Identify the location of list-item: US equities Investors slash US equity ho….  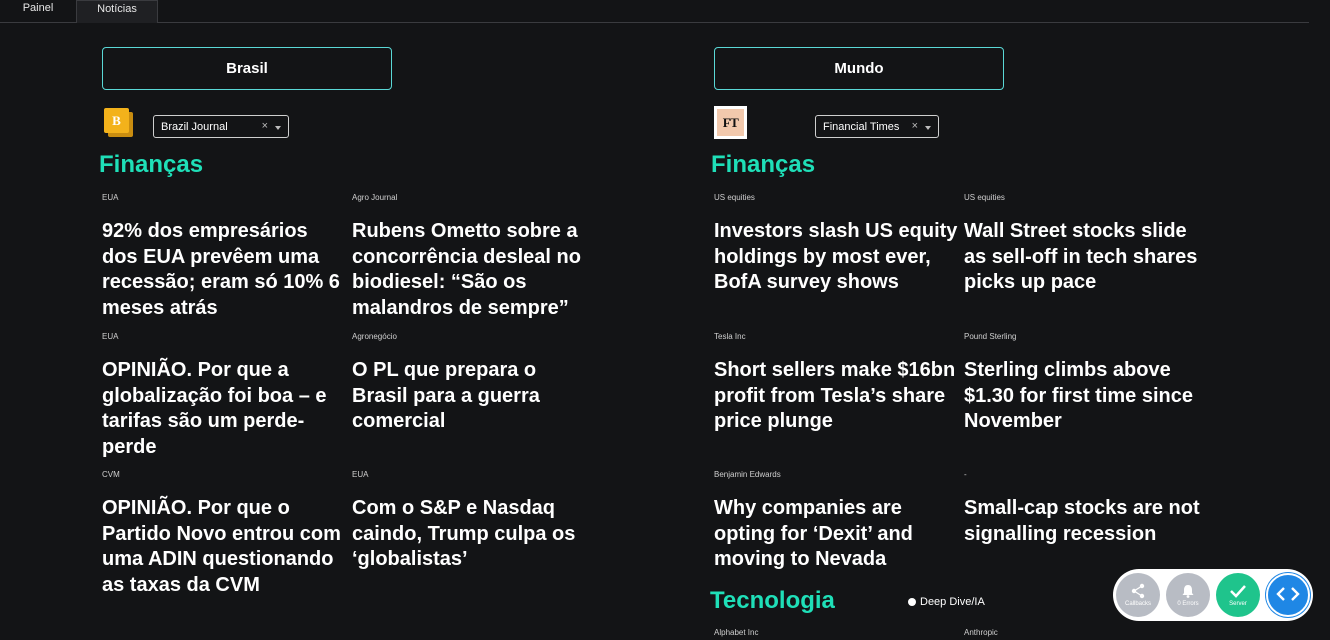
(836, 244).